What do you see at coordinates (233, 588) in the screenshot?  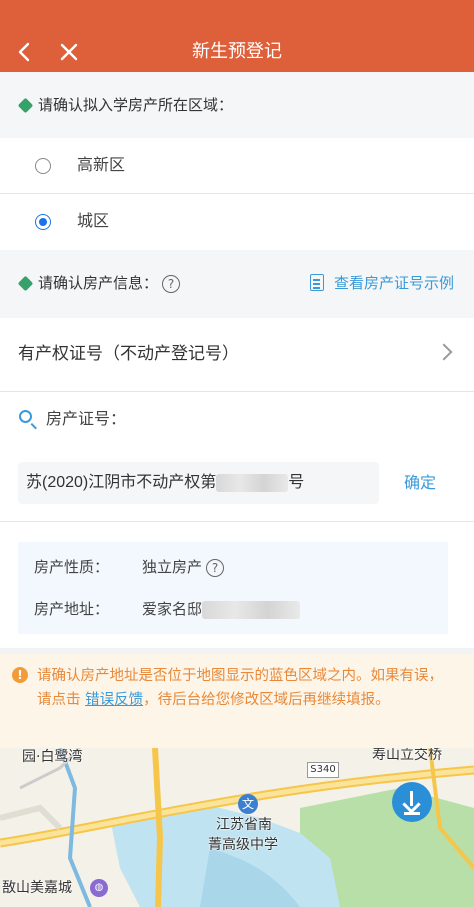 I see `property-info-box: 房产性质： 独立房产? 房产地址： 爱家名邸` at bounding box center [233, 588].